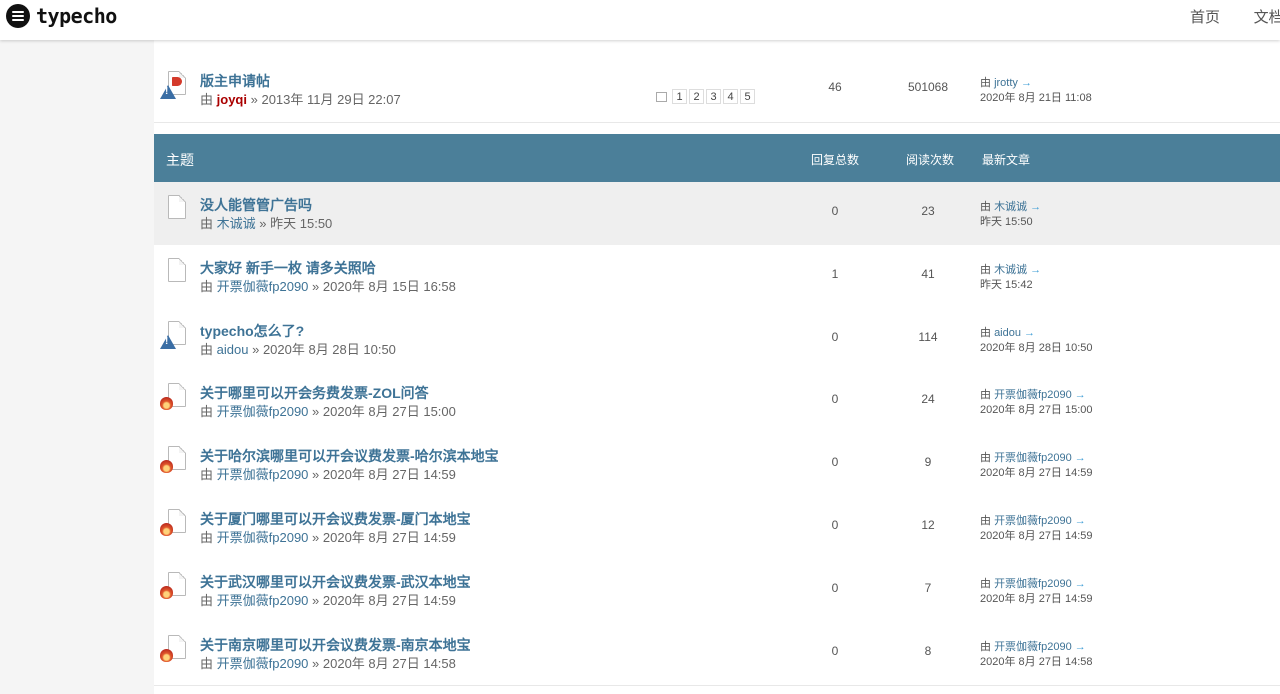 Image resolution: width=1280 pixels, height=694 pixels. I want to click on view-count: 12, so click(928, 525).